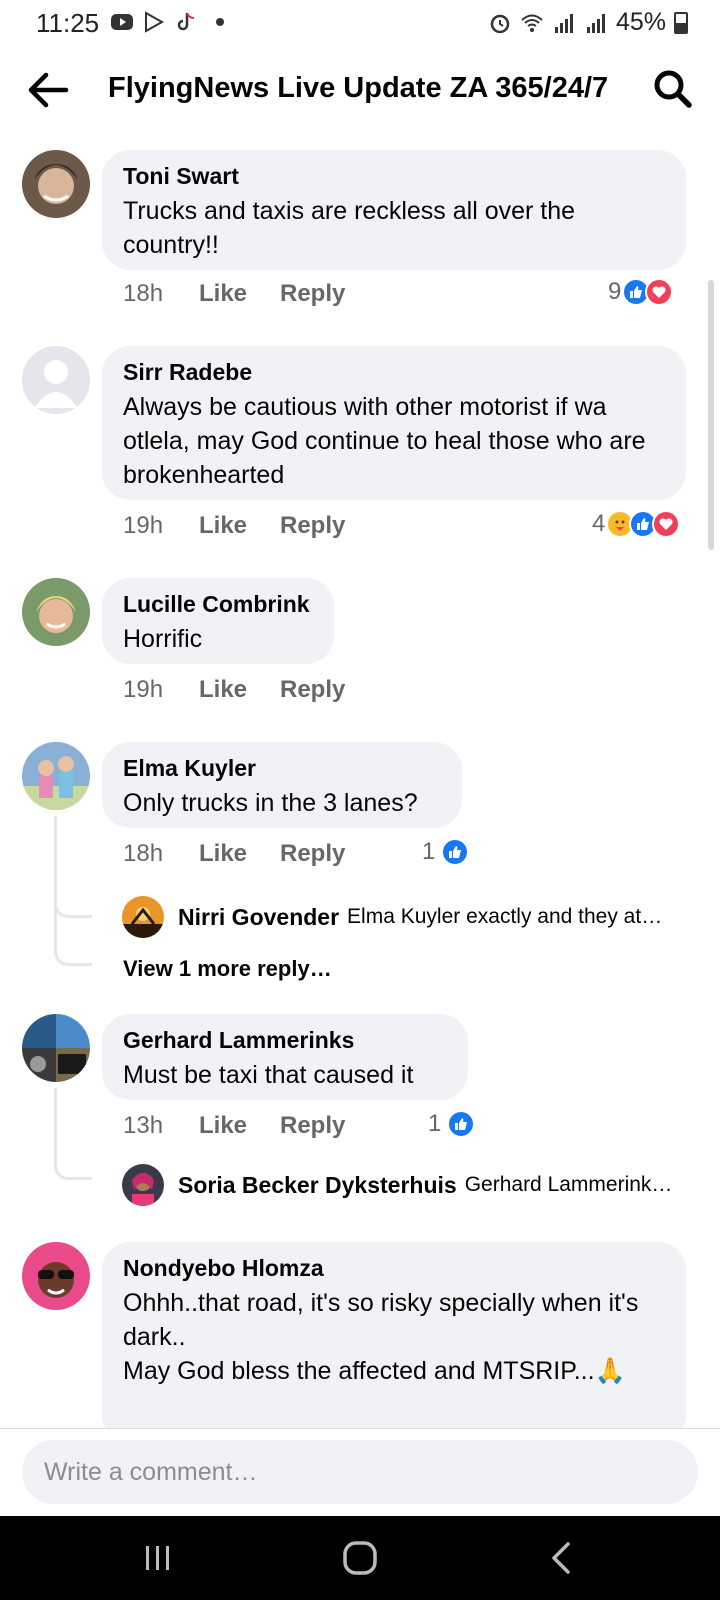 The height and width of the screenshot is (1600, 720). I want to click on commenter-name: Lucille Combrink, so click(218, 604).